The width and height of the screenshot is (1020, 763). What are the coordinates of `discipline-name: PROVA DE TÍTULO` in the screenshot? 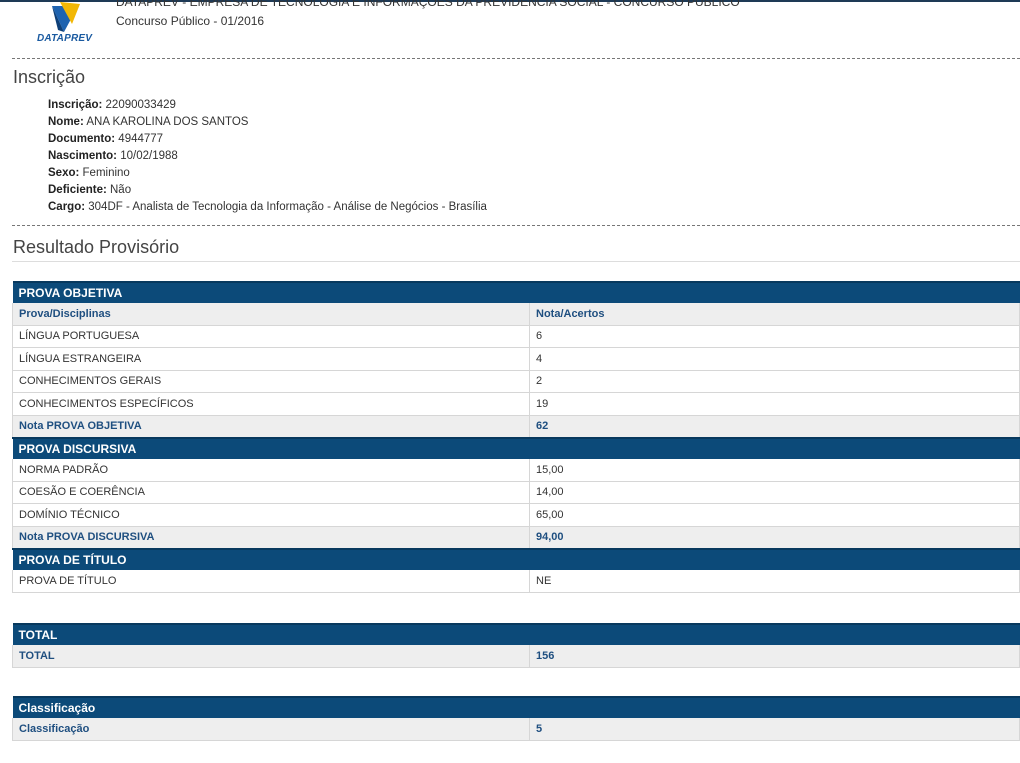 It's located at (271, 581).